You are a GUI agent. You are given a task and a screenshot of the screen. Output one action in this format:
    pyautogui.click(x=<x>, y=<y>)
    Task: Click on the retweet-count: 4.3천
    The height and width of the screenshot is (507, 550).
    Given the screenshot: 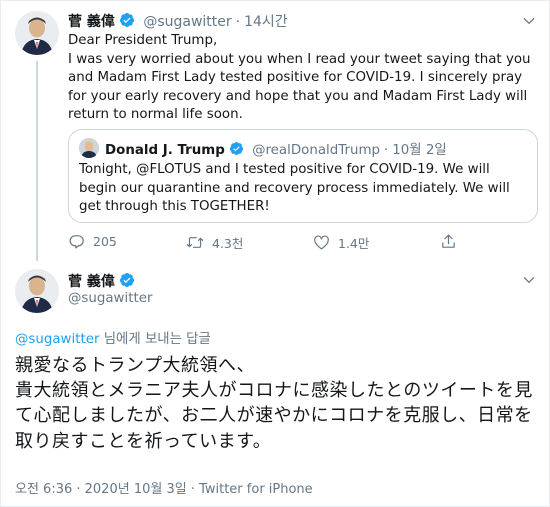 What is the action you would take?
    pyautogui.click(x=228, y=243)
    